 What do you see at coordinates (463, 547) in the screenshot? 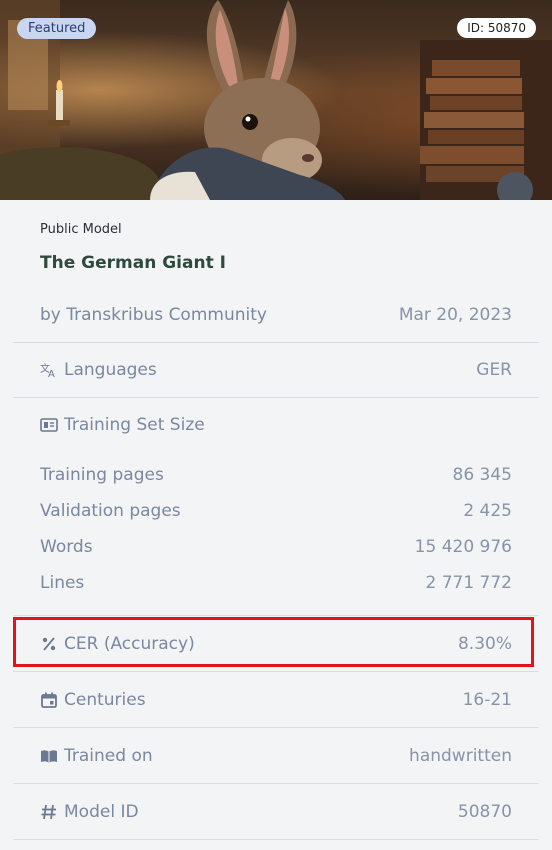
I see `words-value: 15 420 976` at bounding box center [463, 547].